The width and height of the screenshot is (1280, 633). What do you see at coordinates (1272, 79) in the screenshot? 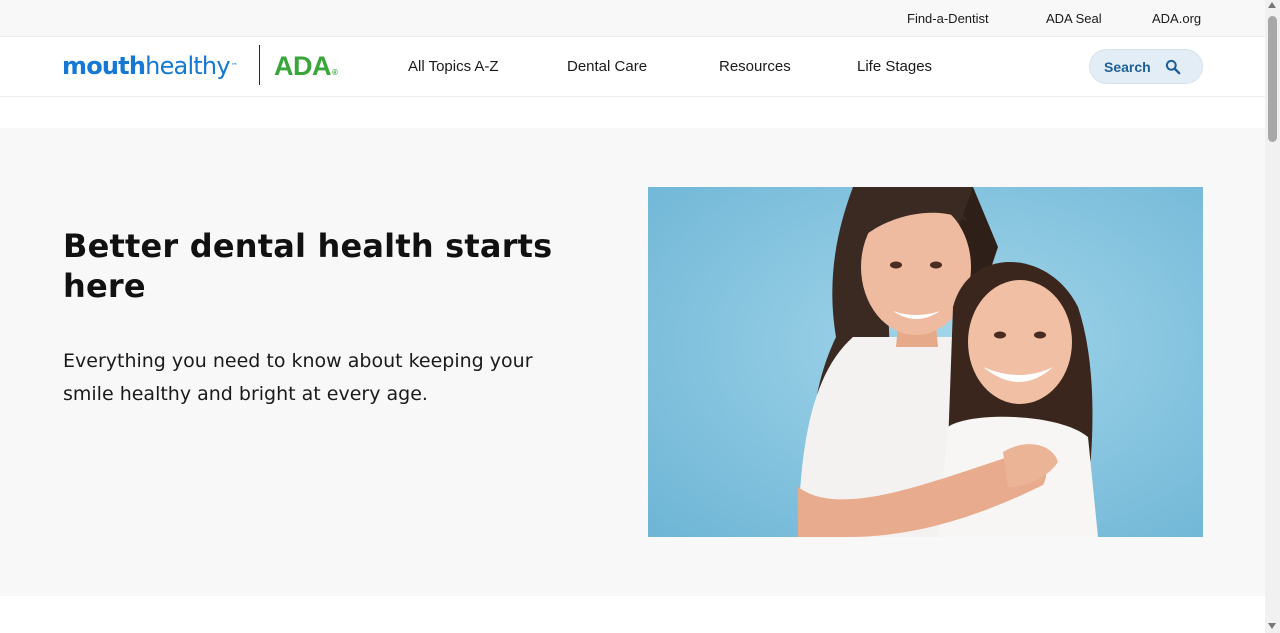
I see `scrollbar-thumb` at bounding box center [1272, 79].